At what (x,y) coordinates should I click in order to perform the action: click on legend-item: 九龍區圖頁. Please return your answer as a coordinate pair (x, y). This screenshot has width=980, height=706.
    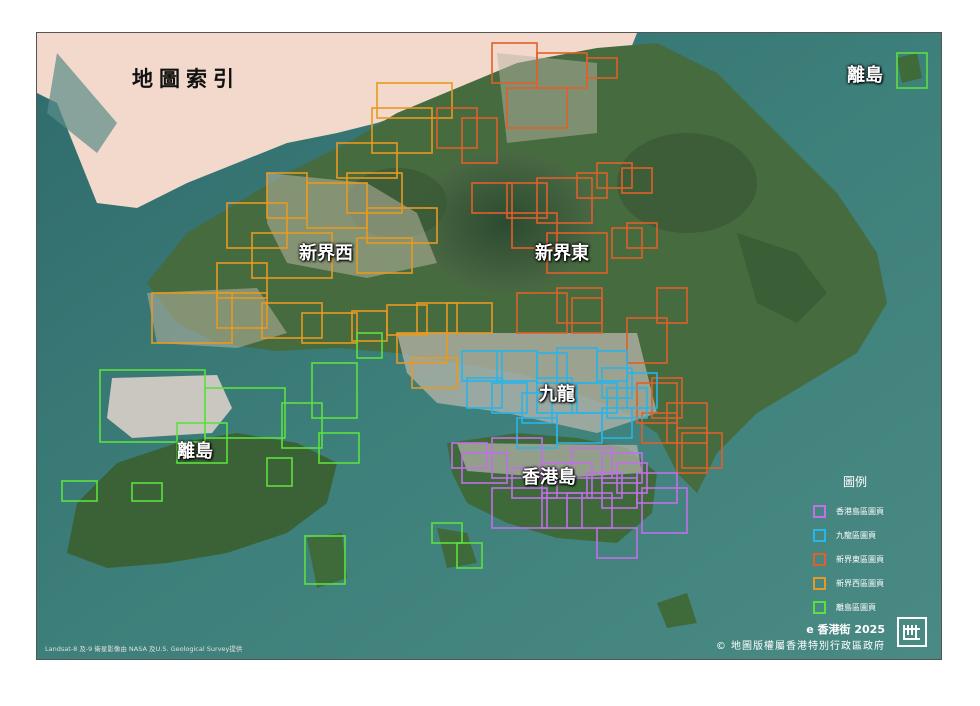
    Looking at the image, I should click on (873, 535).